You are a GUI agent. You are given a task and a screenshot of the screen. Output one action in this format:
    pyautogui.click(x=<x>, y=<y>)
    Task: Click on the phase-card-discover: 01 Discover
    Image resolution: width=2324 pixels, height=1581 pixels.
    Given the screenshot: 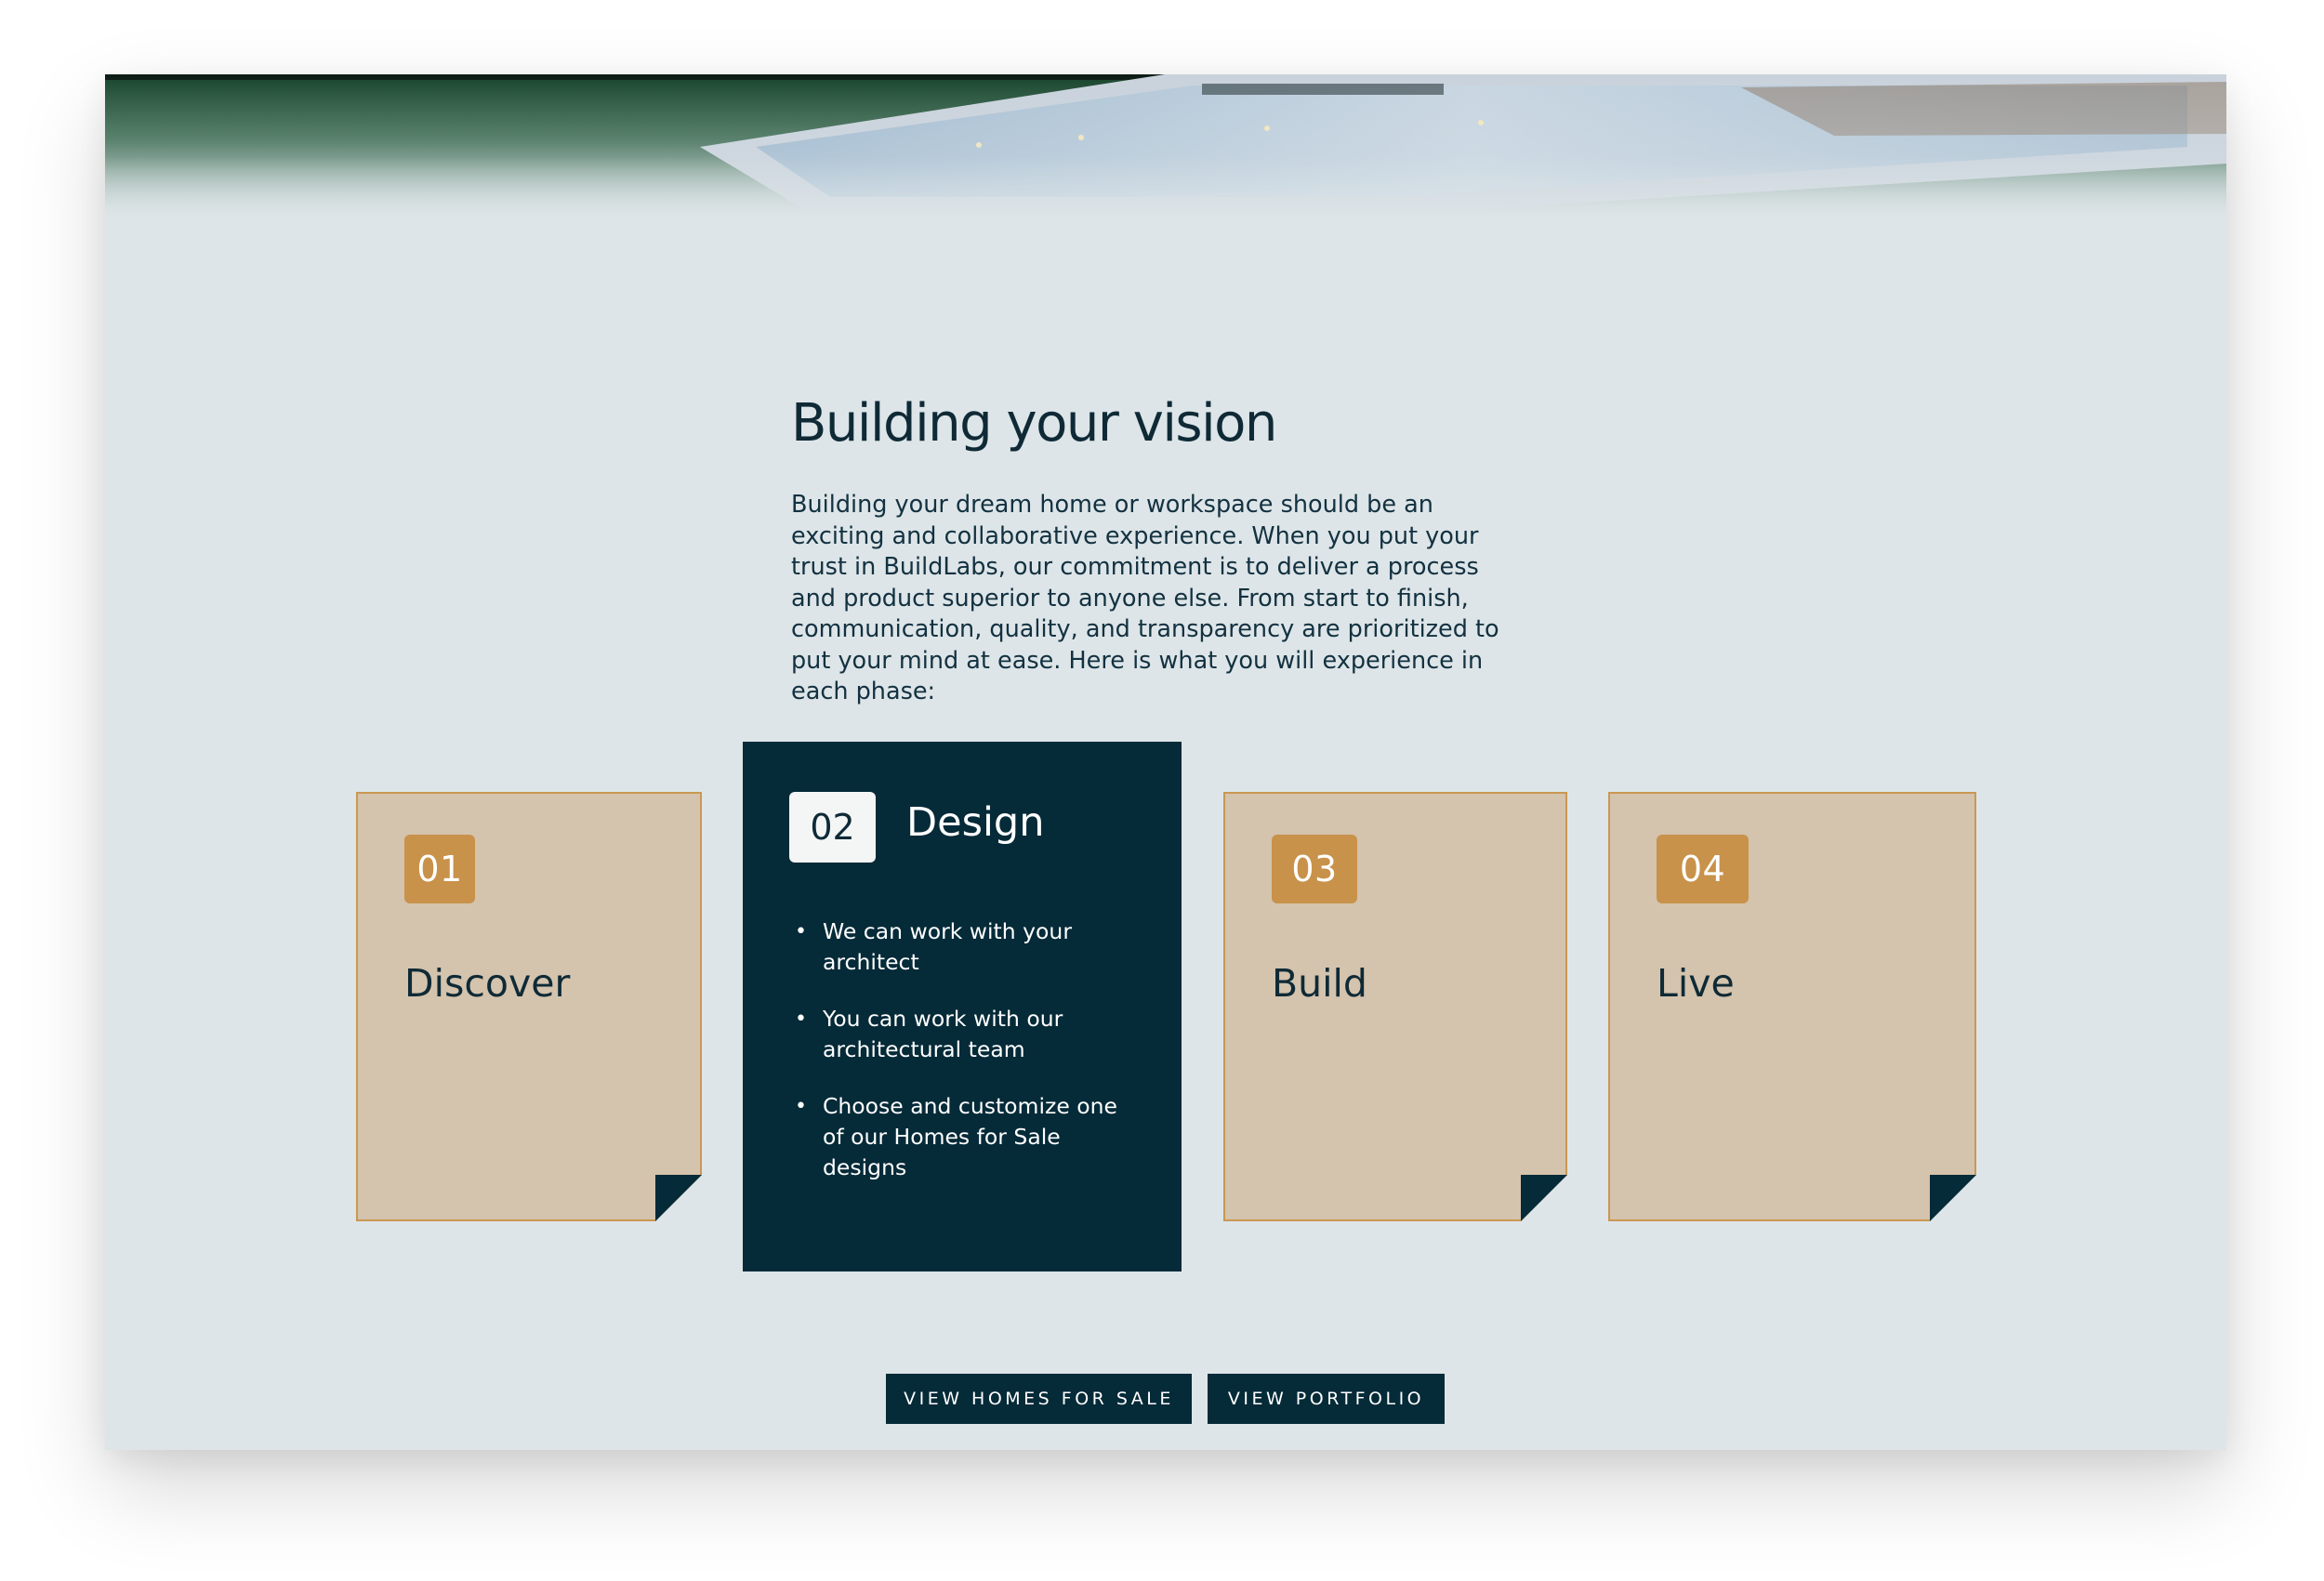 What is the action you would take?
    pyautogui.click(x=529, y=1007)
    